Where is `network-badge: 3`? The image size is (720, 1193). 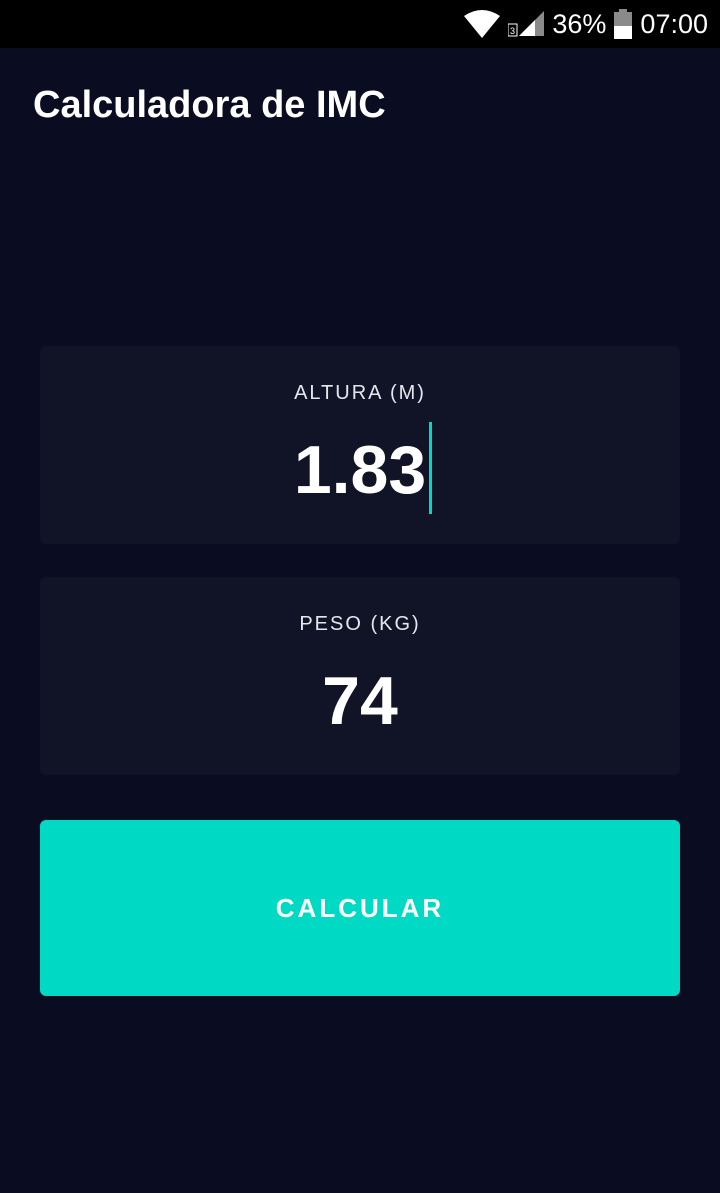
network-badge: 3 is located at coordinates (512, 31).